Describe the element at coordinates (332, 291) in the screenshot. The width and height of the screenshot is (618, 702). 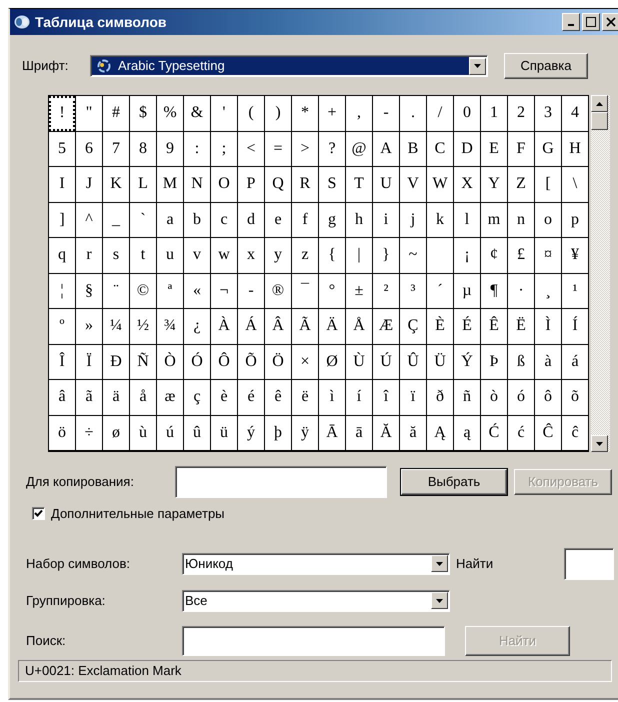
I see `character-cell: °` at that location.